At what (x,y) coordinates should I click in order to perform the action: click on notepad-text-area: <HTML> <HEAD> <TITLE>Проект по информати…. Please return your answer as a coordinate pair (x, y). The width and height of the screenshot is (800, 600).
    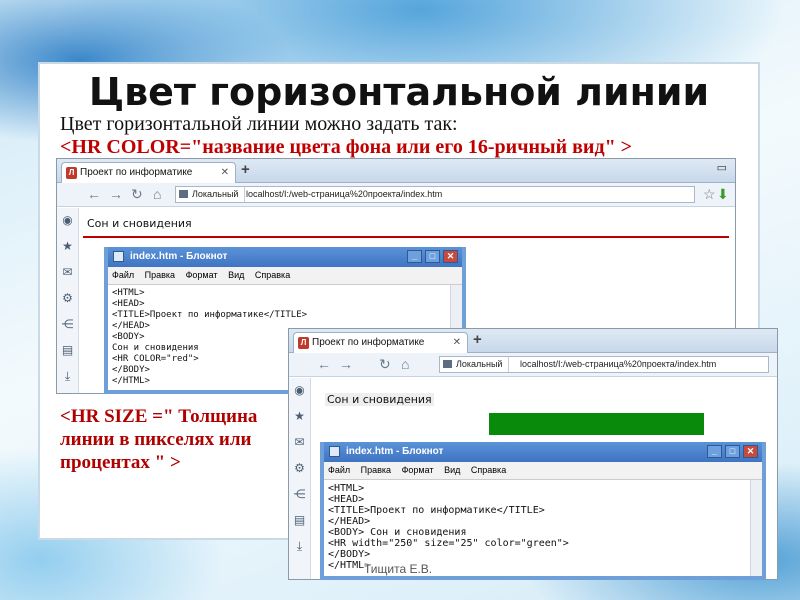
    Looking at the image, I should click on (543, 527).